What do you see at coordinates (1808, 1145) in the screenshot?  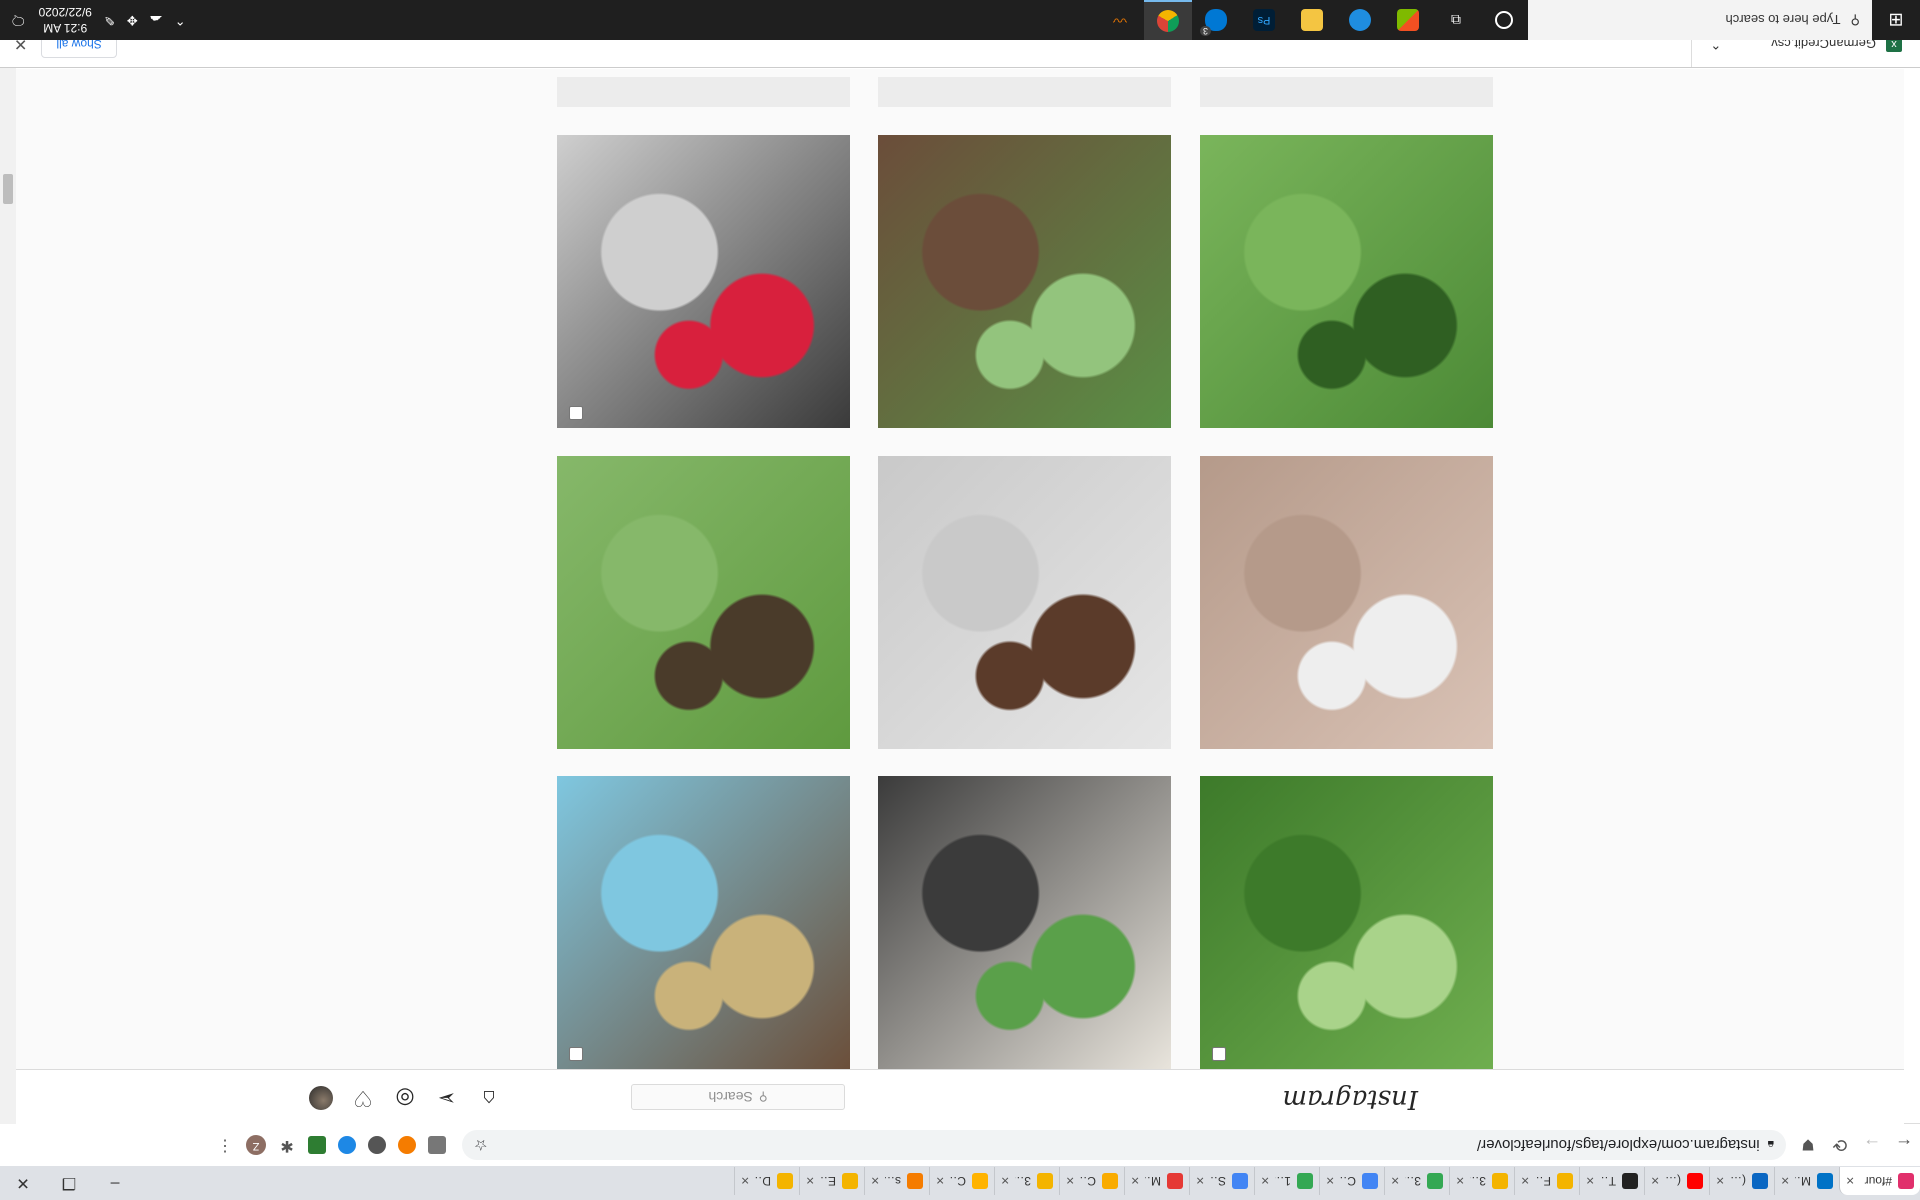 I see `extension-pocket-icon: ⛊` at bounding box center [1808, 1145].